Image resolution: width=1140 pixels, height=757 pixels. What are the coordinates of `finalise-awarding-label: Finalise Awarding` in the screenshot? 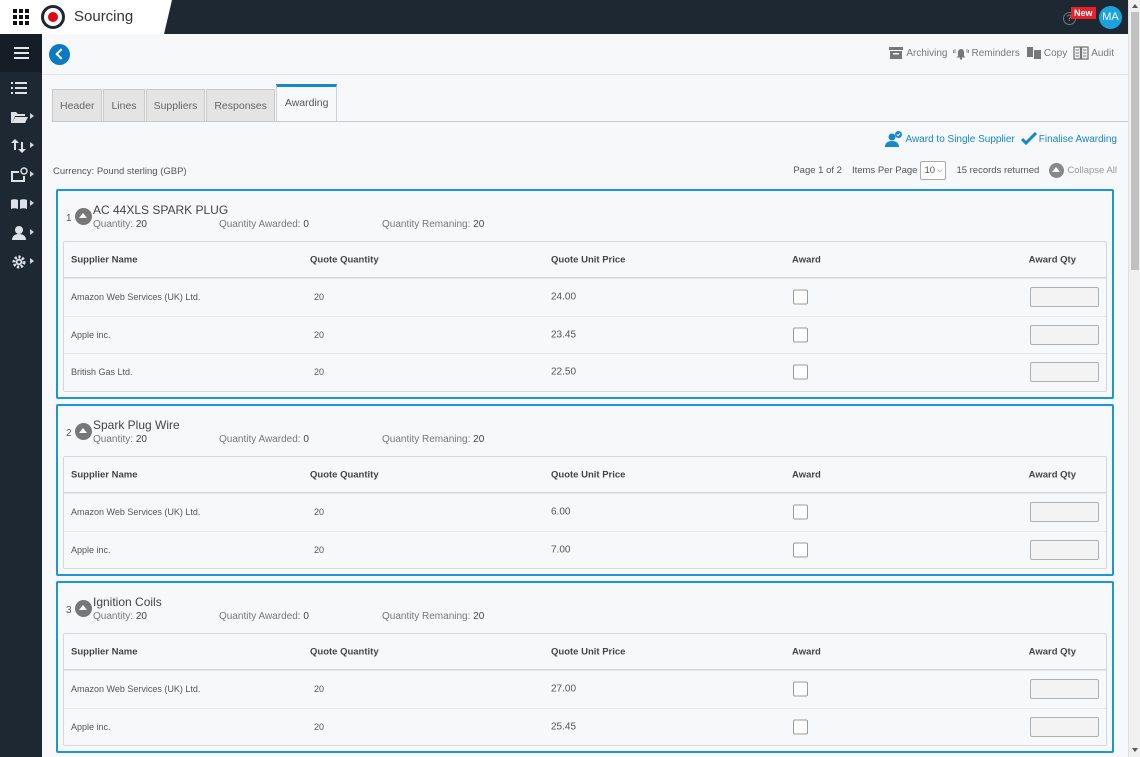 It's located at (1077, 139).